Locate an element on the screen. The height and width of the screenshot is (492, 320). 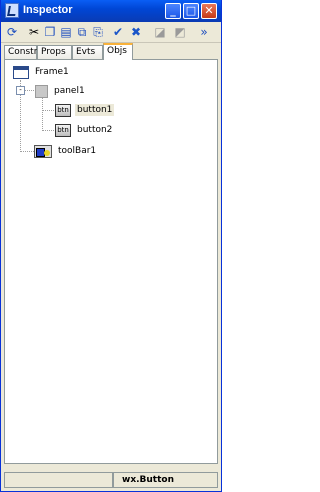
check-icon: ✔ is located at coordinates (118, 32).